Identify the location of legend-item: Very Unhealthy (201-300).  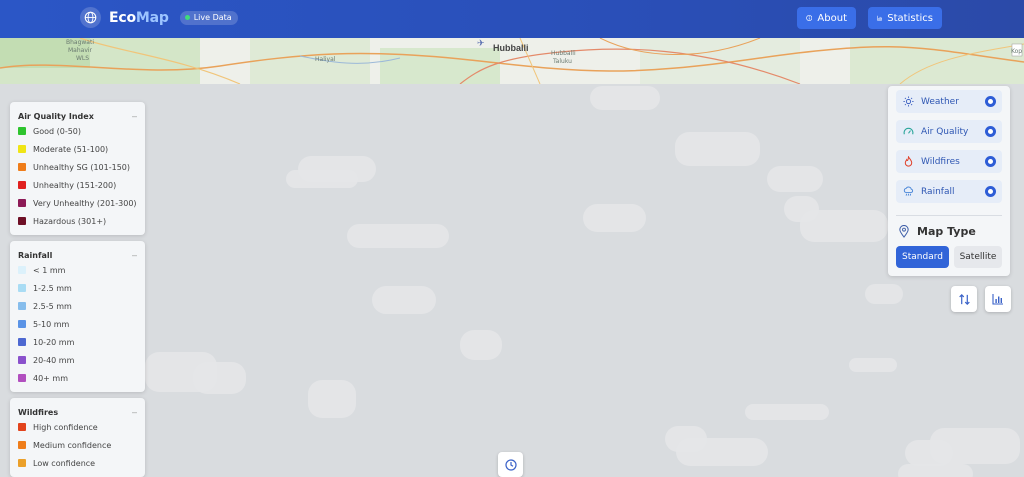
(77, 203).